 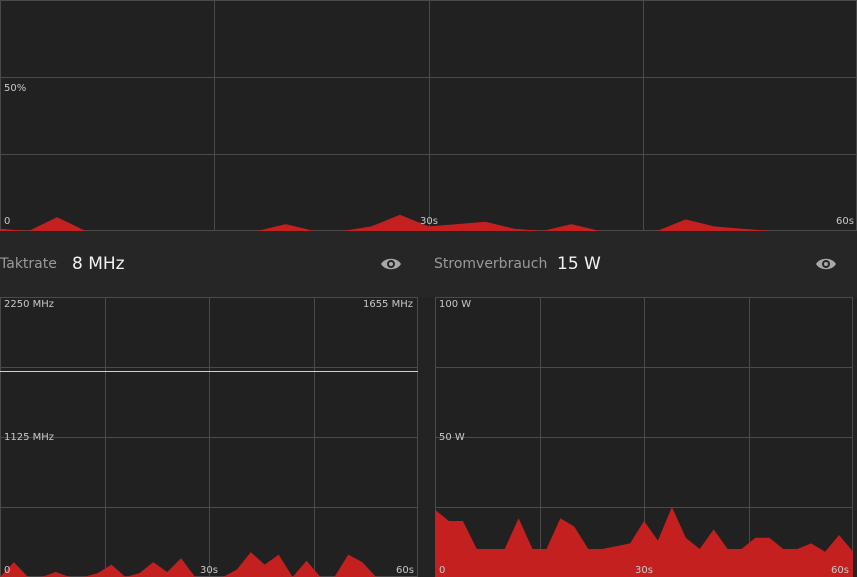 What do you see at coordinates (387, 304) in the screenshot?
I see `clock-peak-label: 1655 MHz` at bounding box center [387, 304].